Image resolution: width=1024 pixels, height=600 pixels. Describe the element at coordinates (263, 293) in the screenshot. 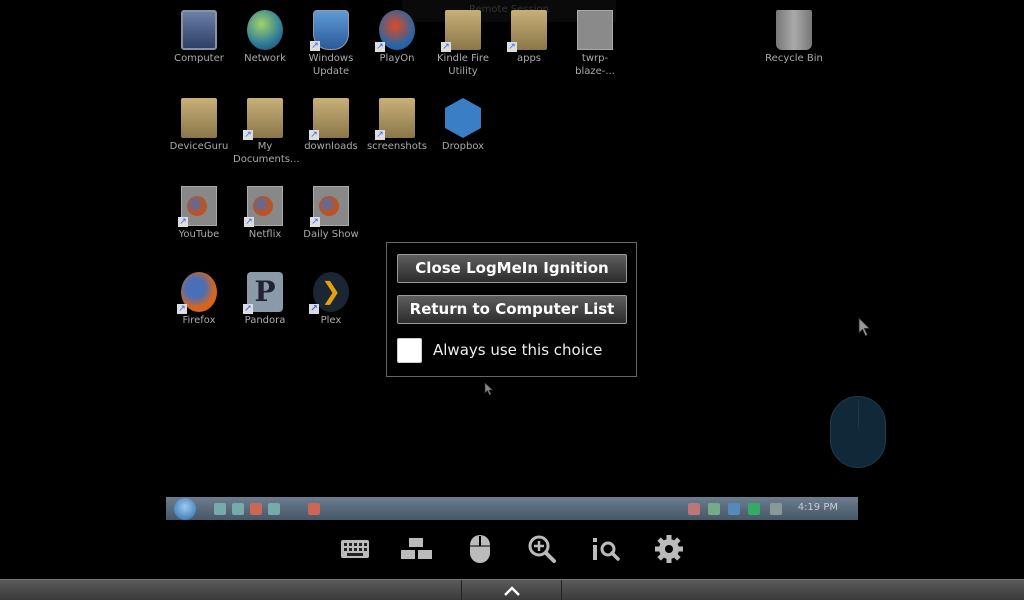

I see `pandora-icon: P` at that location.